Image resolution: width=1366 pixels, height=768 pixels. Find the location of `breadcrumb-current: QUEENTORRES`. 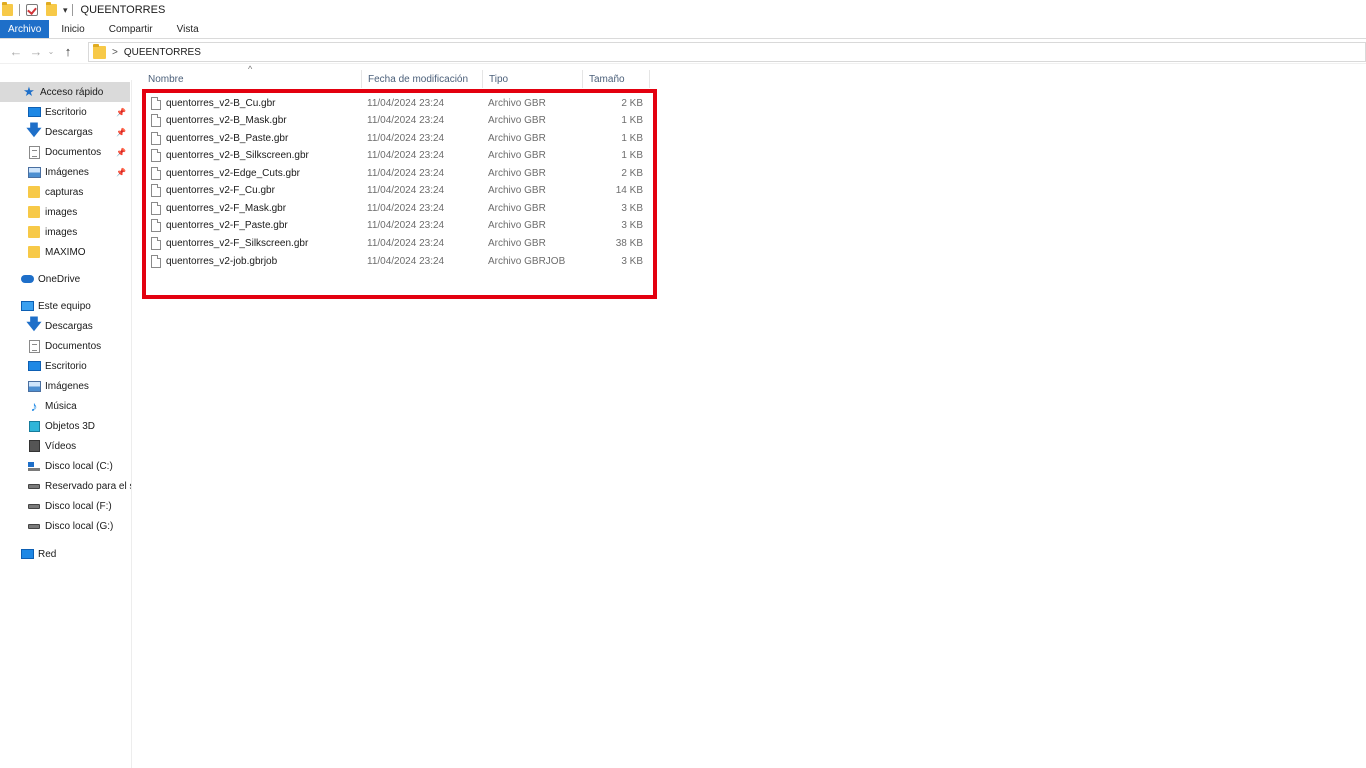

breadcrumb-current: QUEENTORRES is located at coordinates (162, 52).